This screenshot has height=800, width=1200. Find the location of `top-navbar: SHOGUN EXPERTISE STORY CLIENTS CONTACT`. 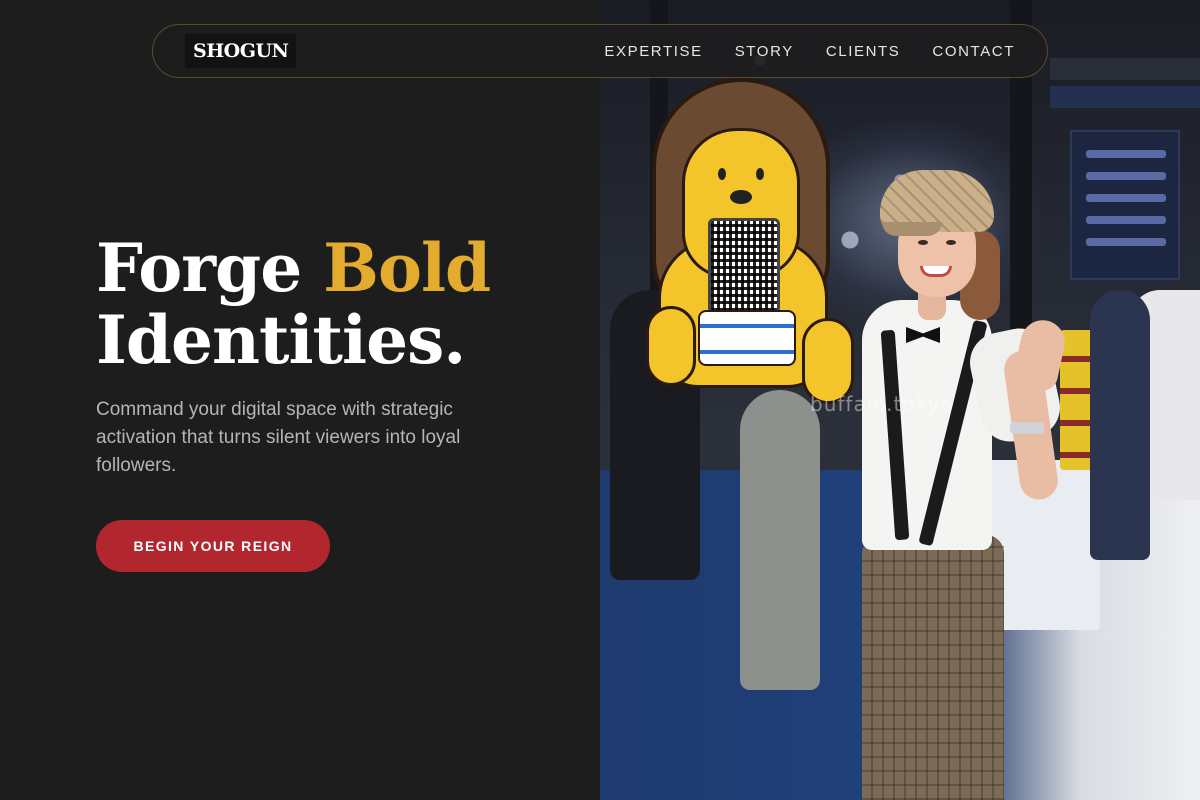

top-navbar: SHOGUN EXPERTISE STORY CLIENTS CONTACT is located at coordinates (600, 51).